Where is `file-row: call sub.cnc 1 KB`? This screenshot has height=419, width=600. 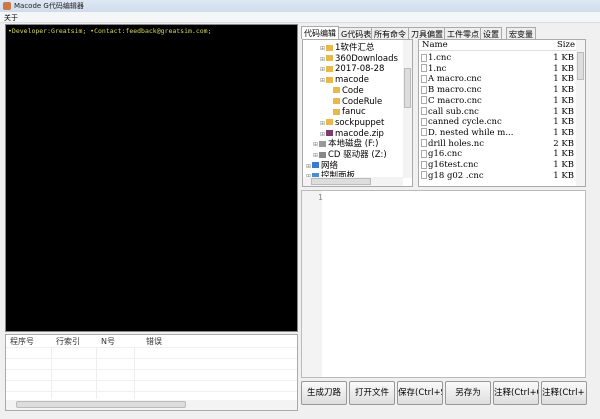
file-row: call sub.cnc 1 KB is located at coordinates (498, 112).